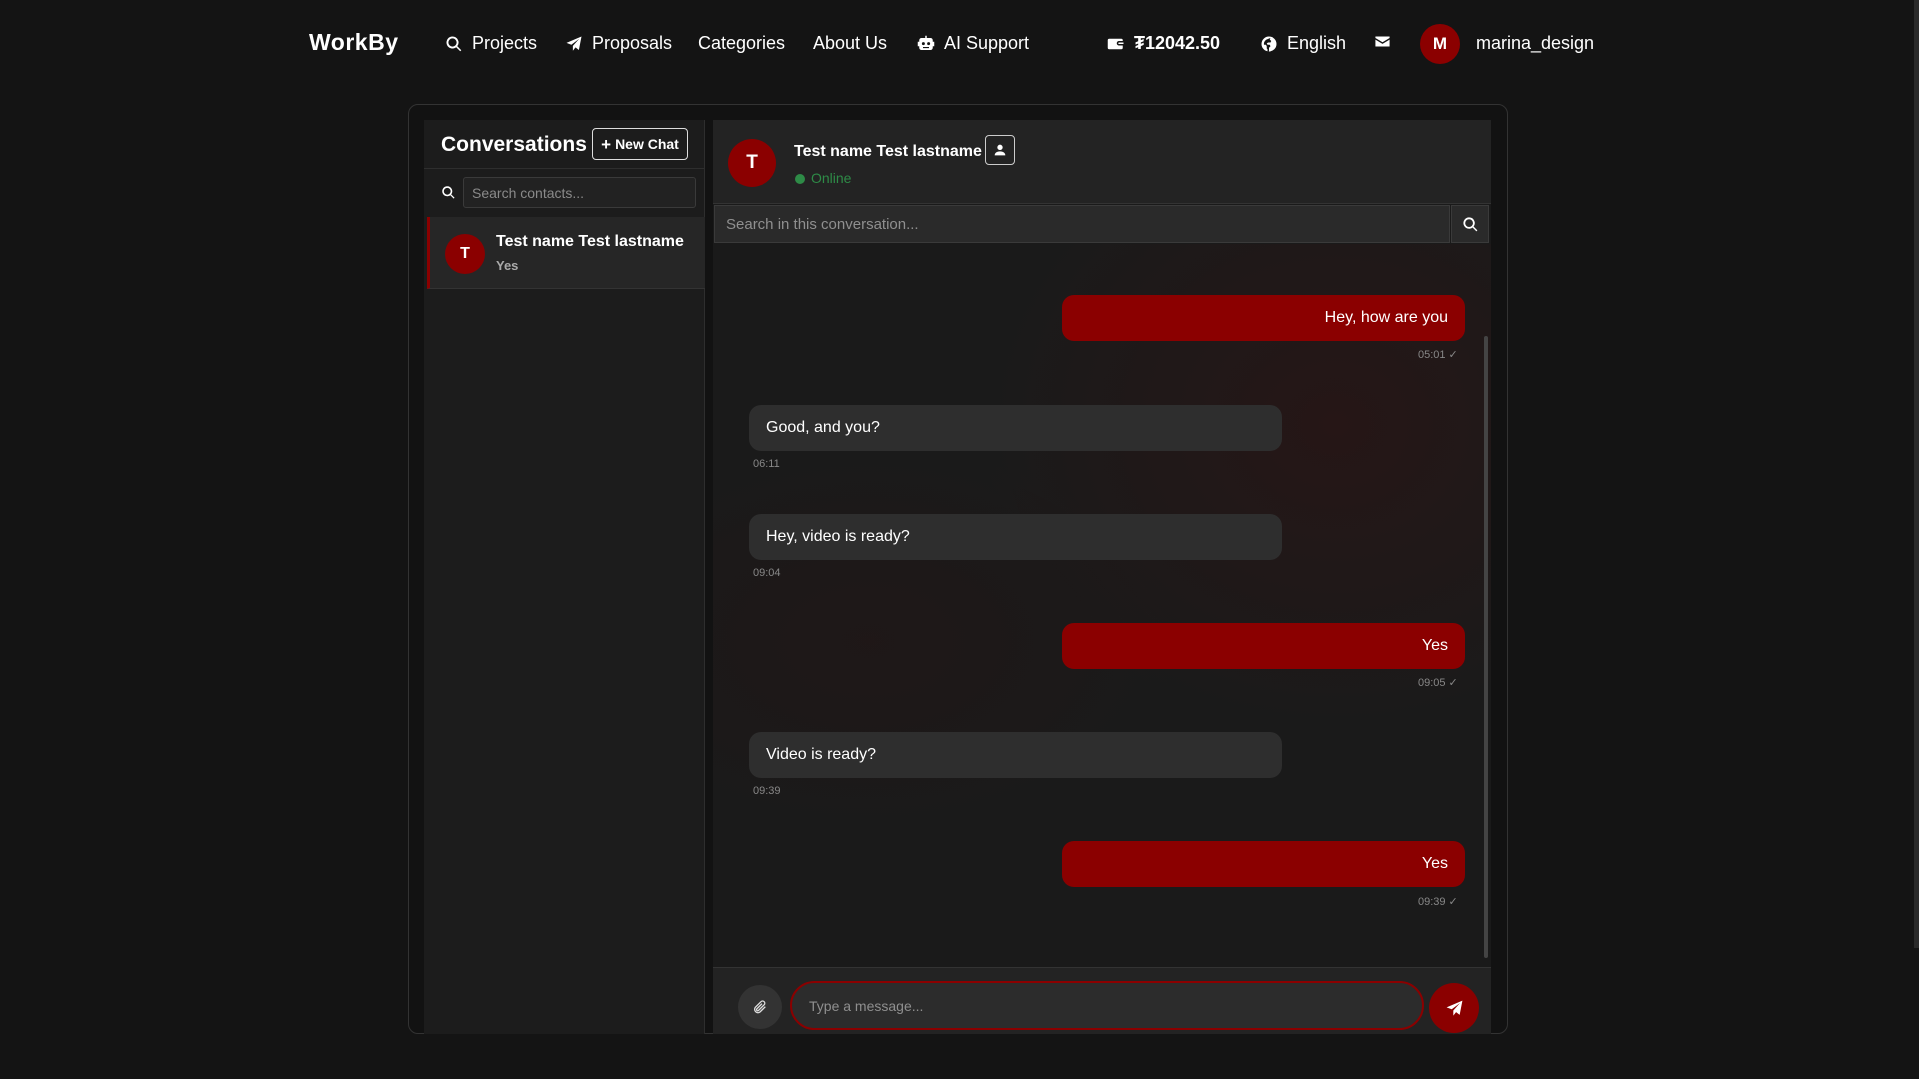 The height and width of the screenshot is (1079, 1919). Describe the element at coordinates (1115, 43) in the screenshot. I see `wallet-icon` at that location.